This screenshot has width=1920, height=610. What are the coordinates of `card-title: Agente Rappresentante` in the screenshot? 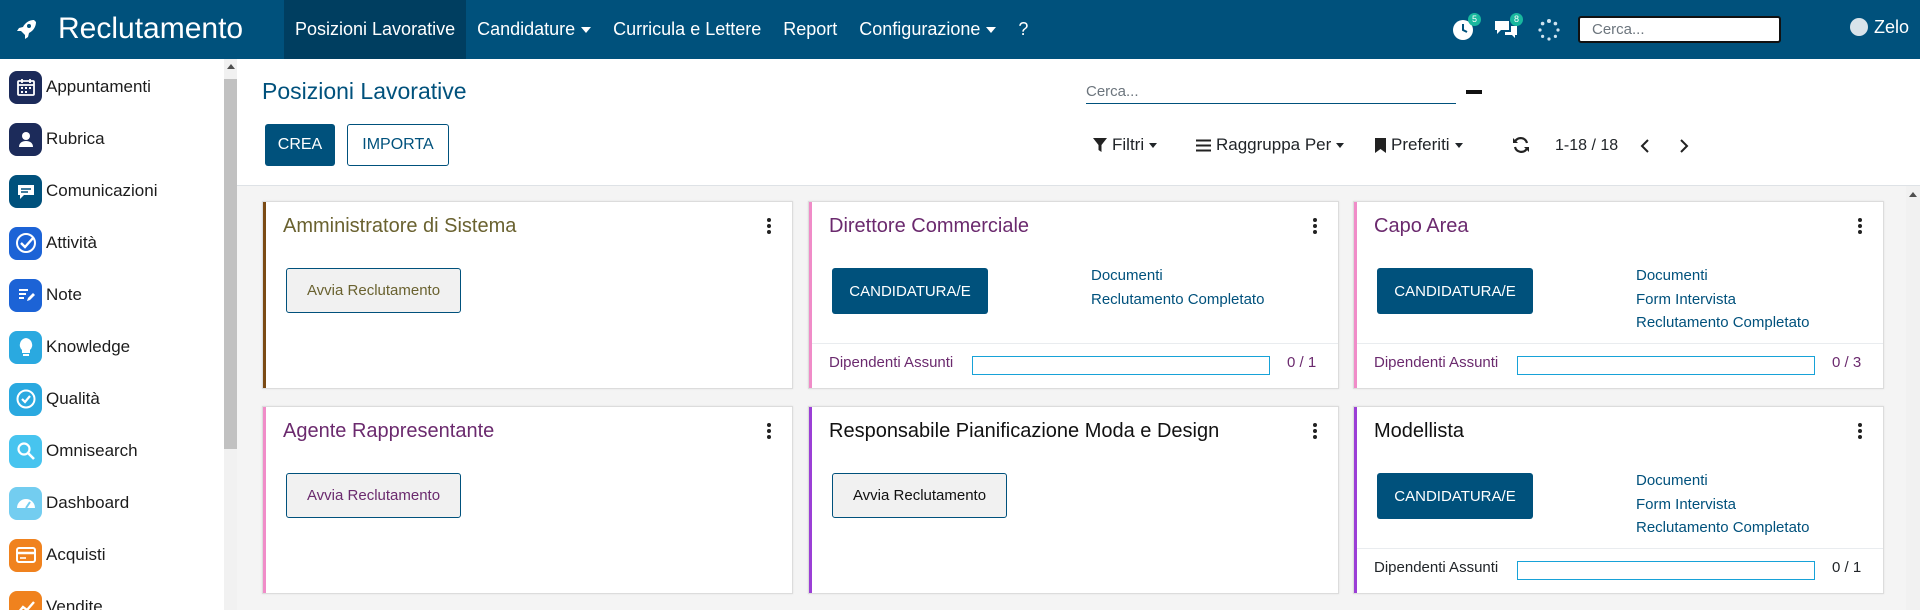 It's located at (388, 431).